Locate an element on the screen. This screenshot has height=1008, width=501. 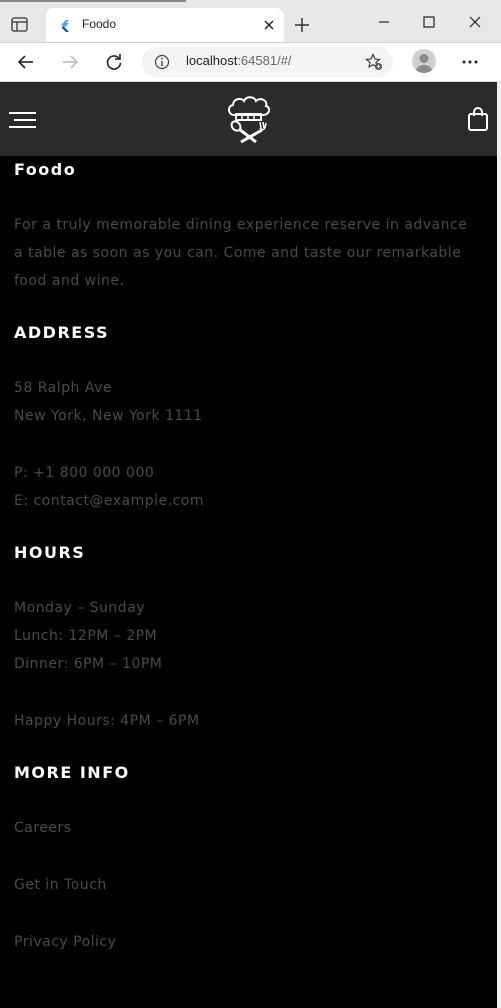
browser-toolbar: localhost:64581/#/ is located at coordinates (250, 62).